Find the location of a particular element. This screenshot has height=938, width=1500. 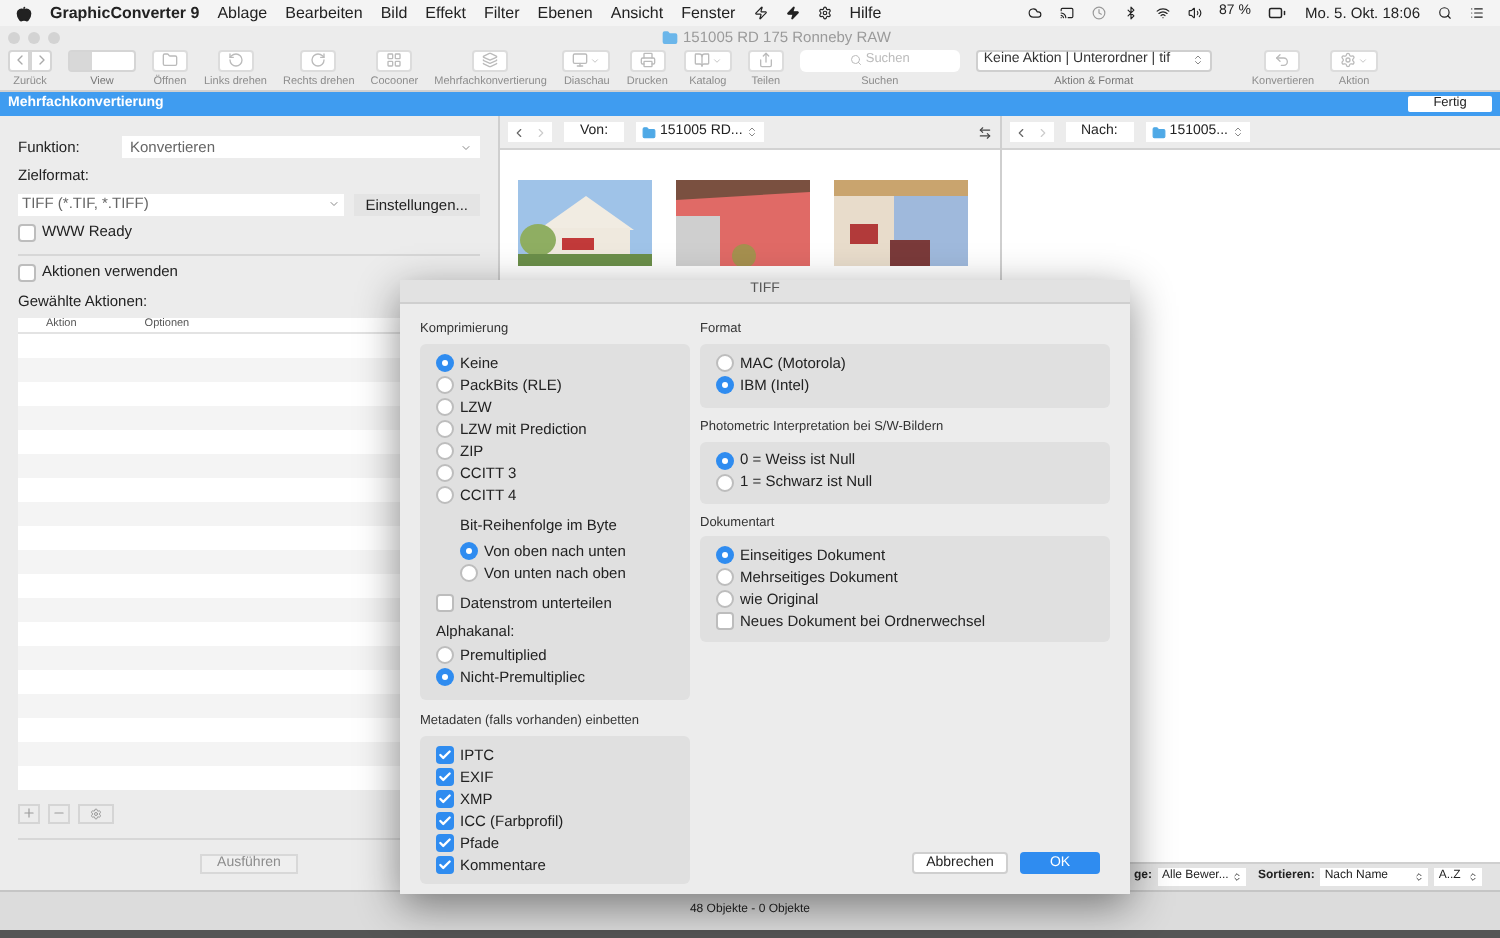

menu-item: Bild is located at coordinates (394, 13).